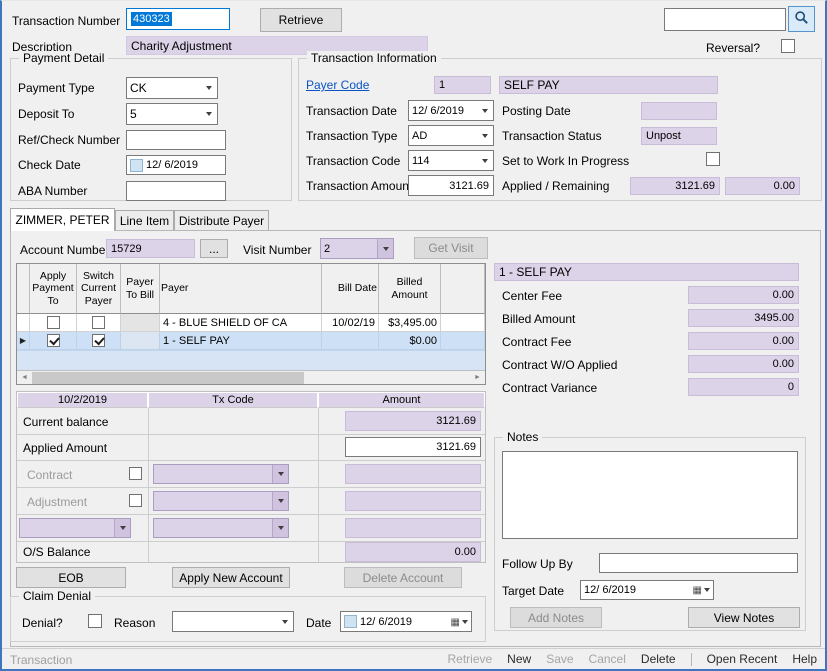 This screenshot has height=671, width=827. What do you see at coordinates (477, 378) in the screenshot?
I see `scroll-right-arrow-icon` at bounding box center [477, 378].